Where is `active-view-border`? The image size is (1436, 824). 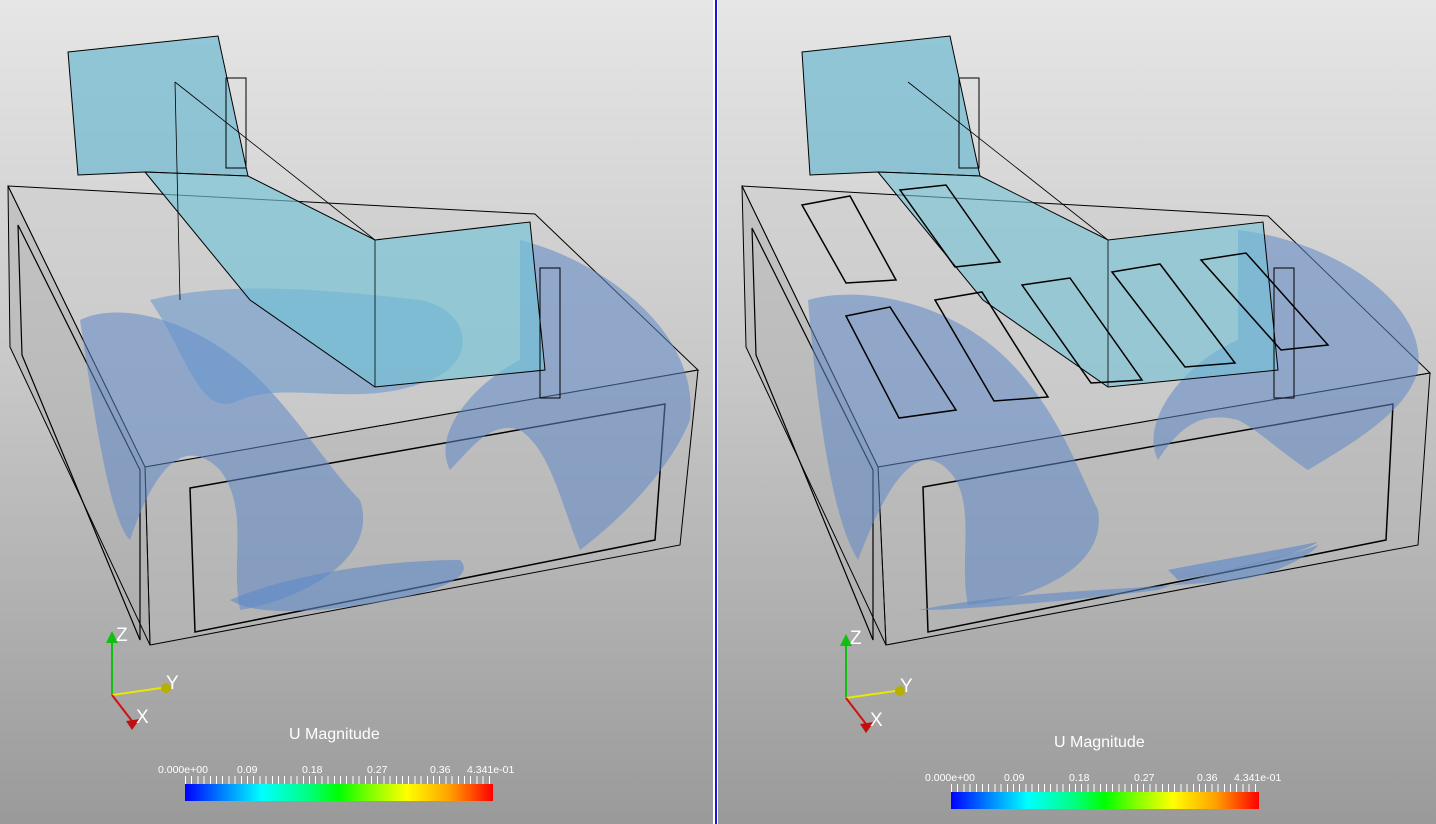
active-view-border is located at coordinates (716, 412).